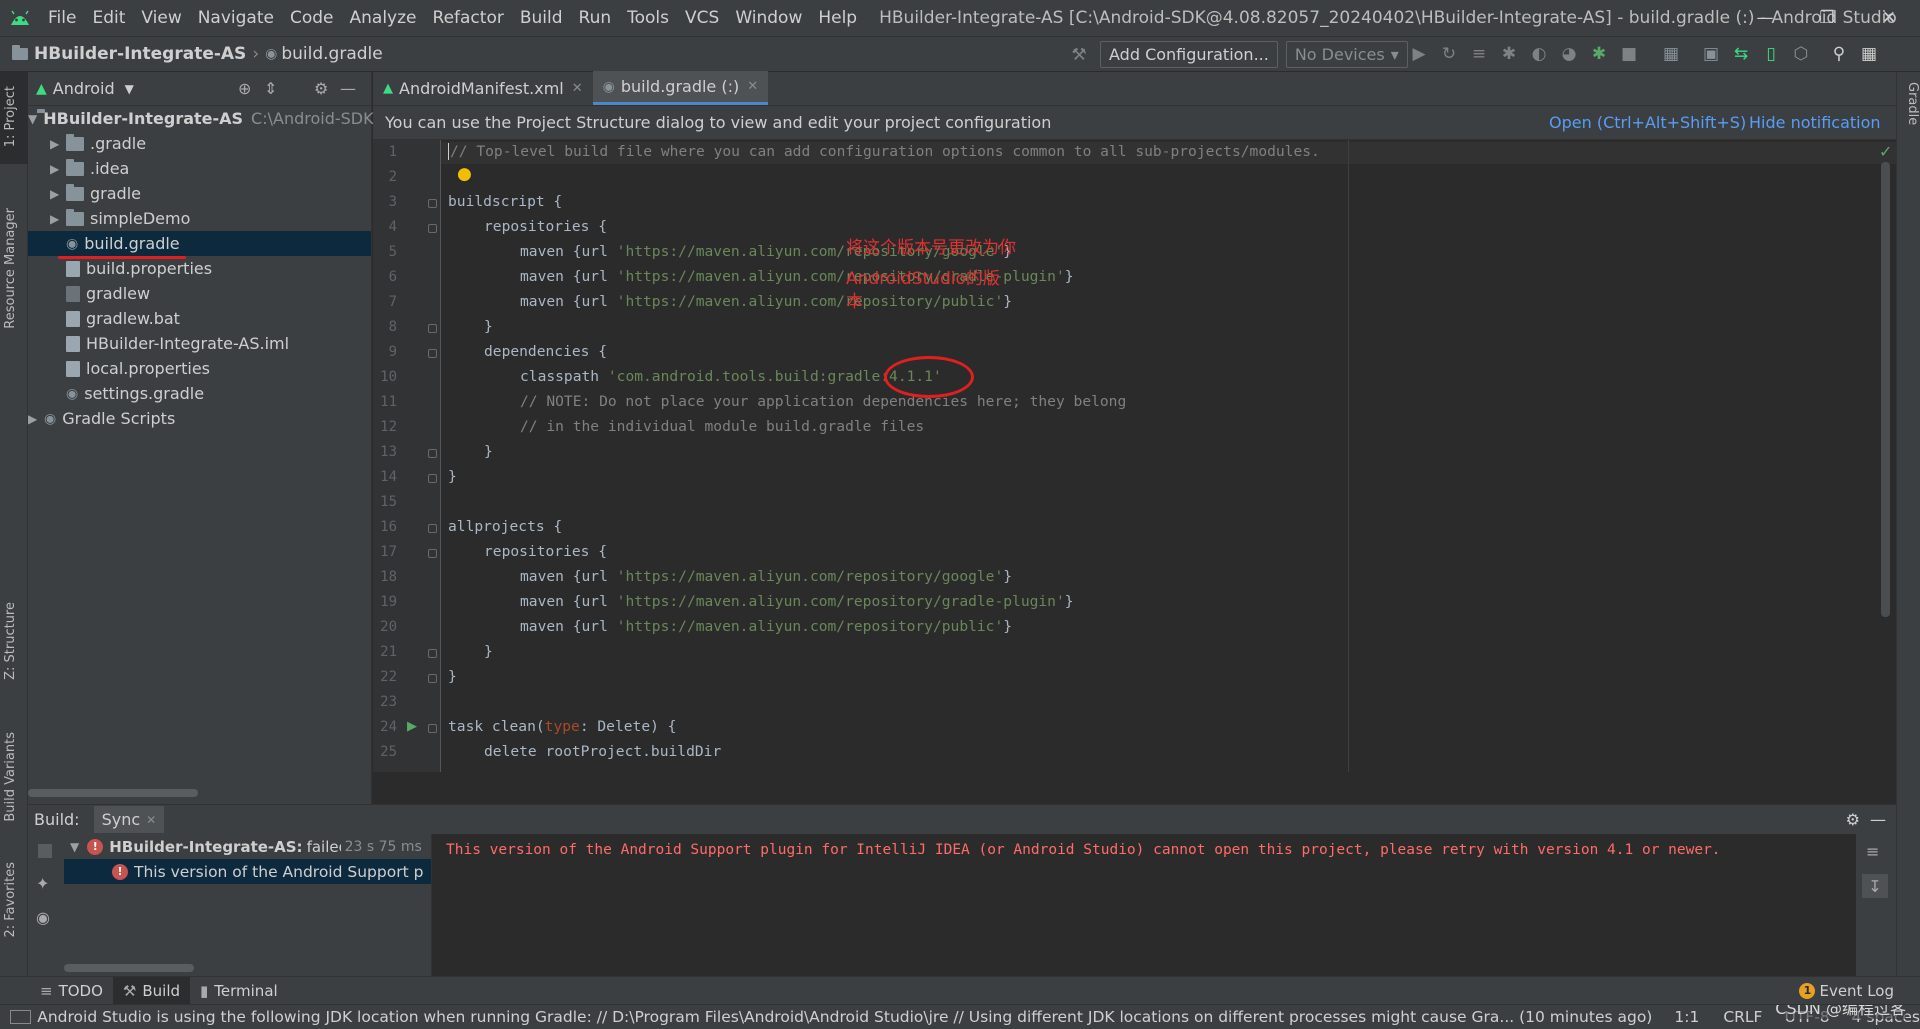 The width and height of the screenshot is (1920, 1029). I want to click on caret-position: 1:1, so click(1686, 1017).